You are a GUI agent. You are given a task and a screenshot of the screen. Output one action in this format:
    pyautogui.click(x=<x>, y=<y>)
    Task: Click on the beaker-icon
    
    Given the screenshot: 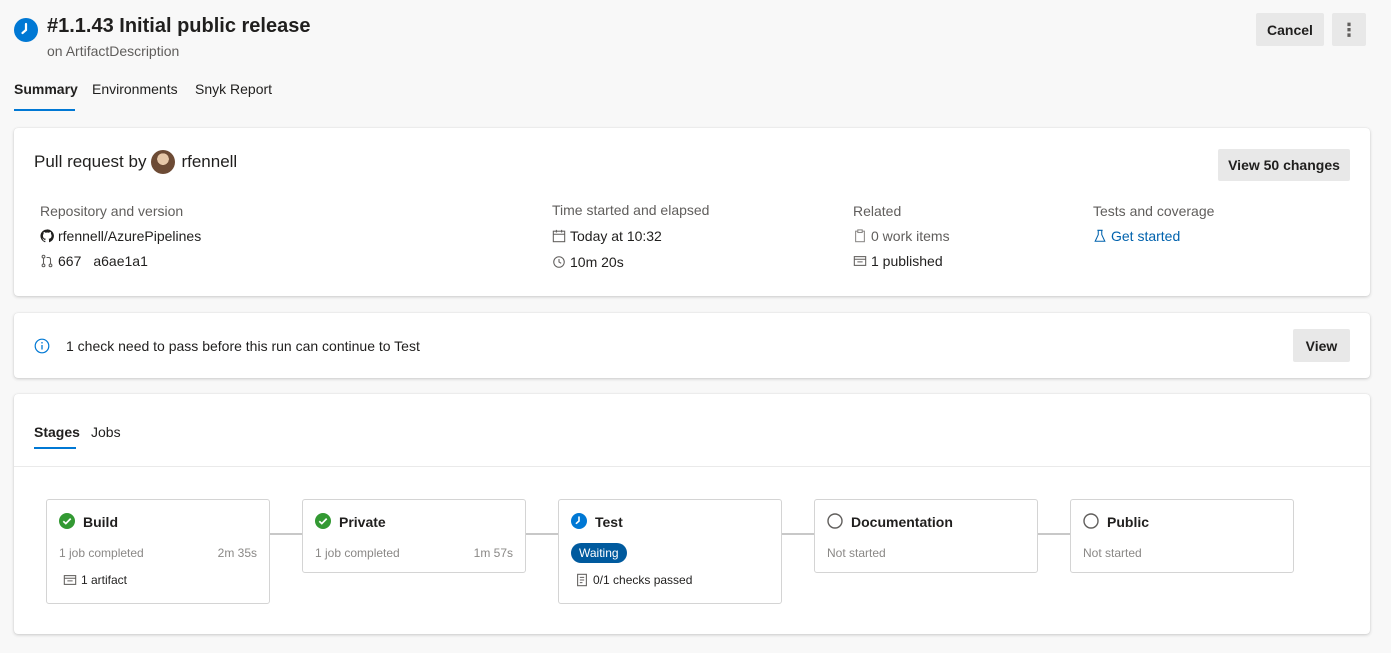 What is the action you would take?
    pyautogui.click(x=1100, y=235)
    